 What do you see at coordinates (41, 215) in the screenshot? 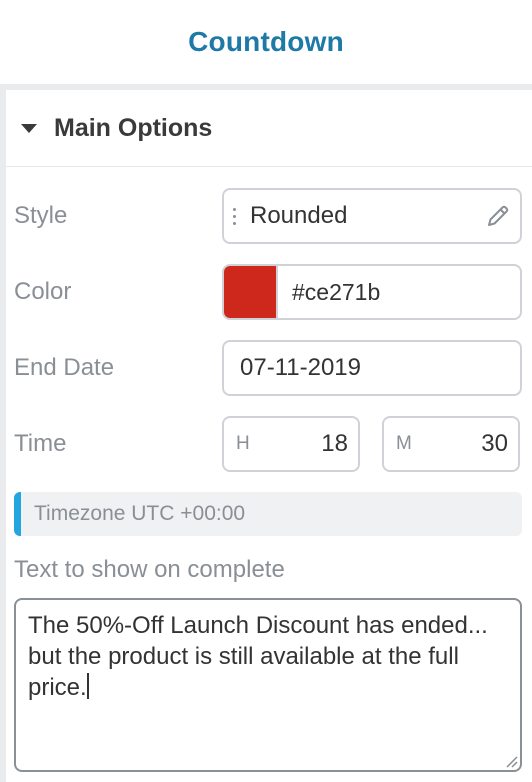
I see `style-label: Style` at bounding box center [41, 215].